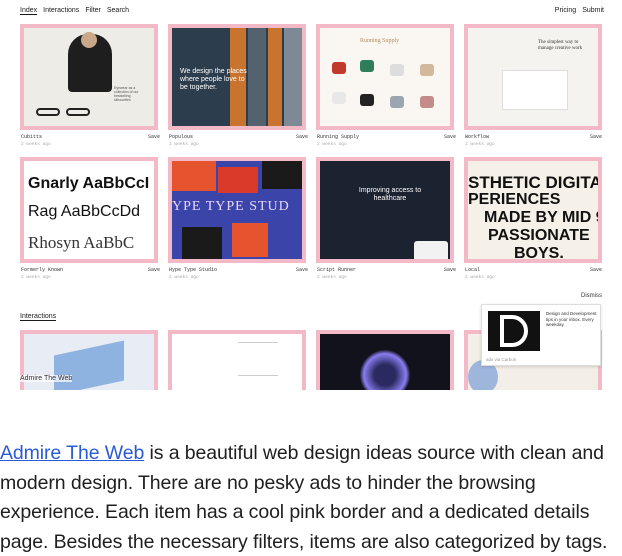 Image resolution: width=622 pixels, height=556 pixels. What do you see at coordinates (385, 370) in the screenshot?
I see `thumbnail-orb` at bounding box center [385, 370].